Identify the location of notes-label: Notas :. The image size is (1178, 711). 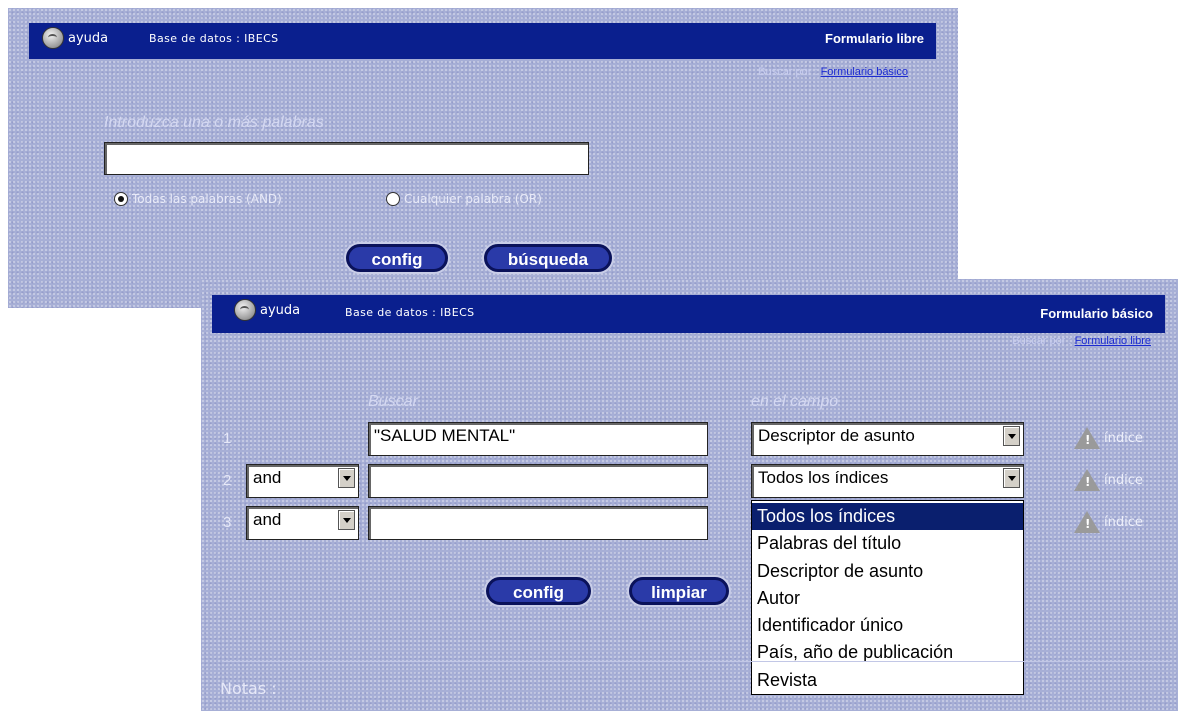
(248, 688).